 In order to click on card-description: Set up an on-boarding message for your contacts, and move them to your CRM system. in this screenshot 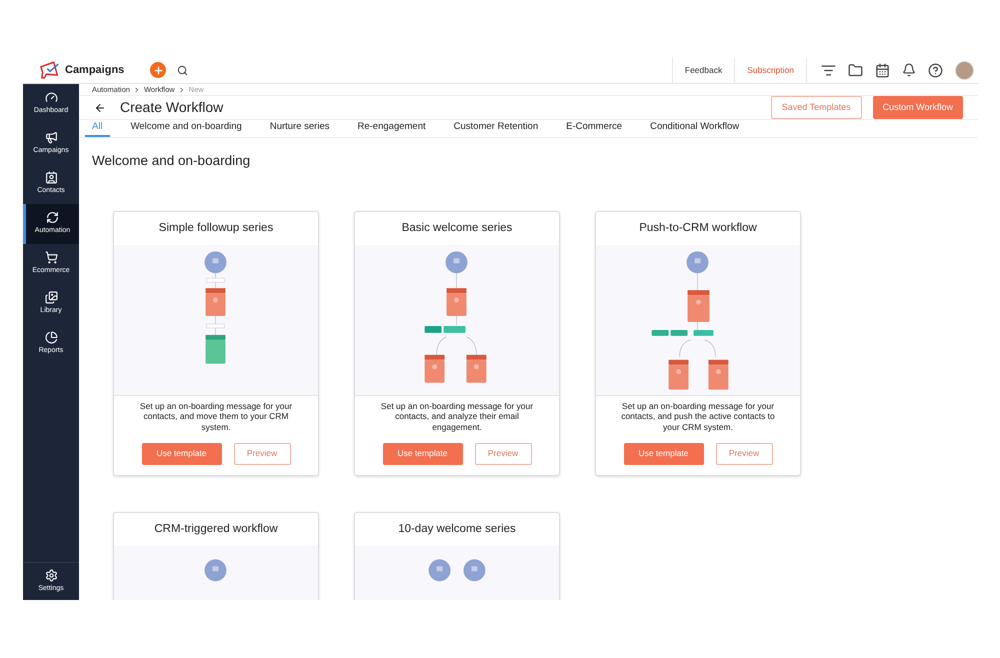, I will do `click(216, 416)`.